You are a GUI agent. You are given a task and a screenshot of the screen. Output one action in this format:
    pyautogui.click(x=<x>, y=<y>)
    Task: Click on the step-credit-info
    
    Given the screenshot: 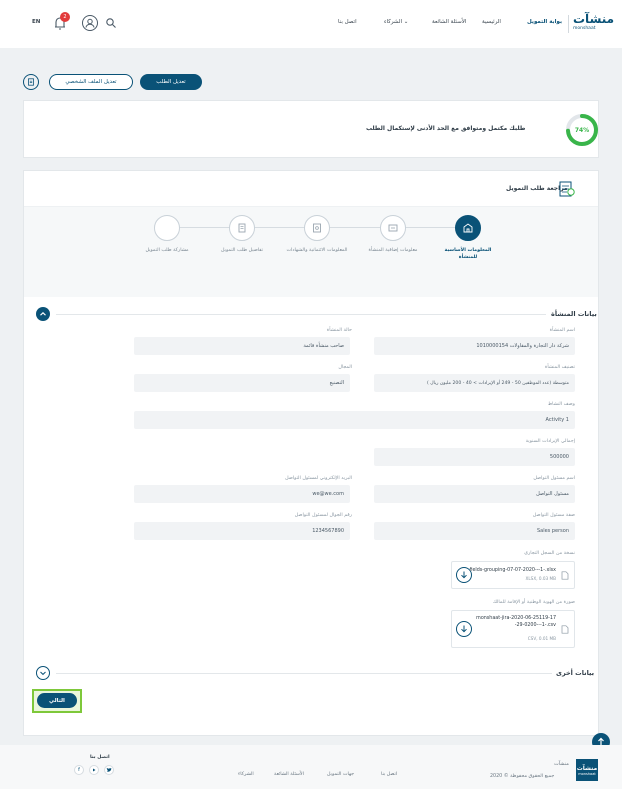 What is the action you would take?
    pyautogui.click(x=317, y=228)
    